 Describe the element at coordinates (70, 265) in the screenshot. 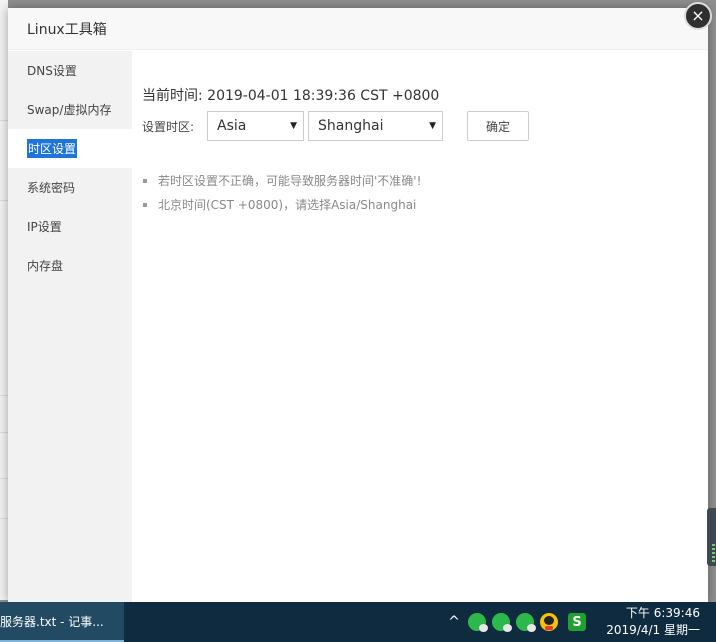

I see `sidebar-item-ramdisk: 内存盘` at that location.